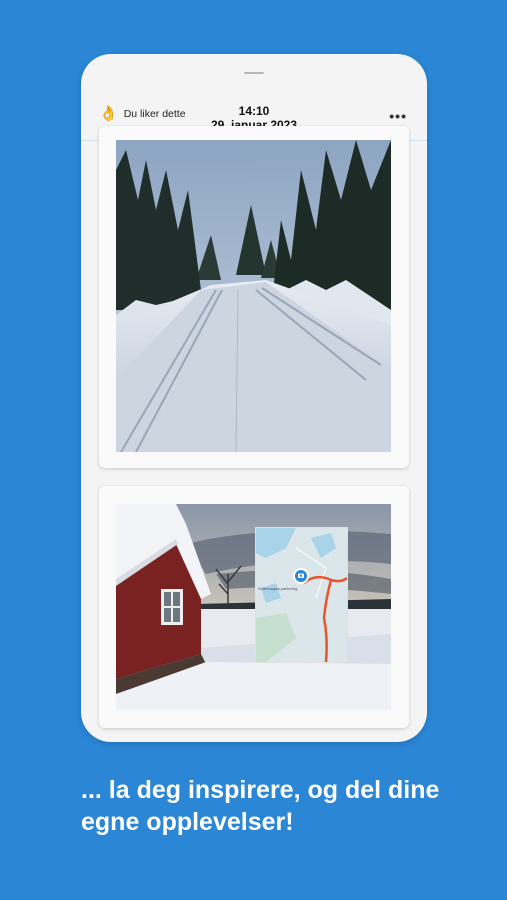  I want to click on cabin-photo, so click(253, 607).